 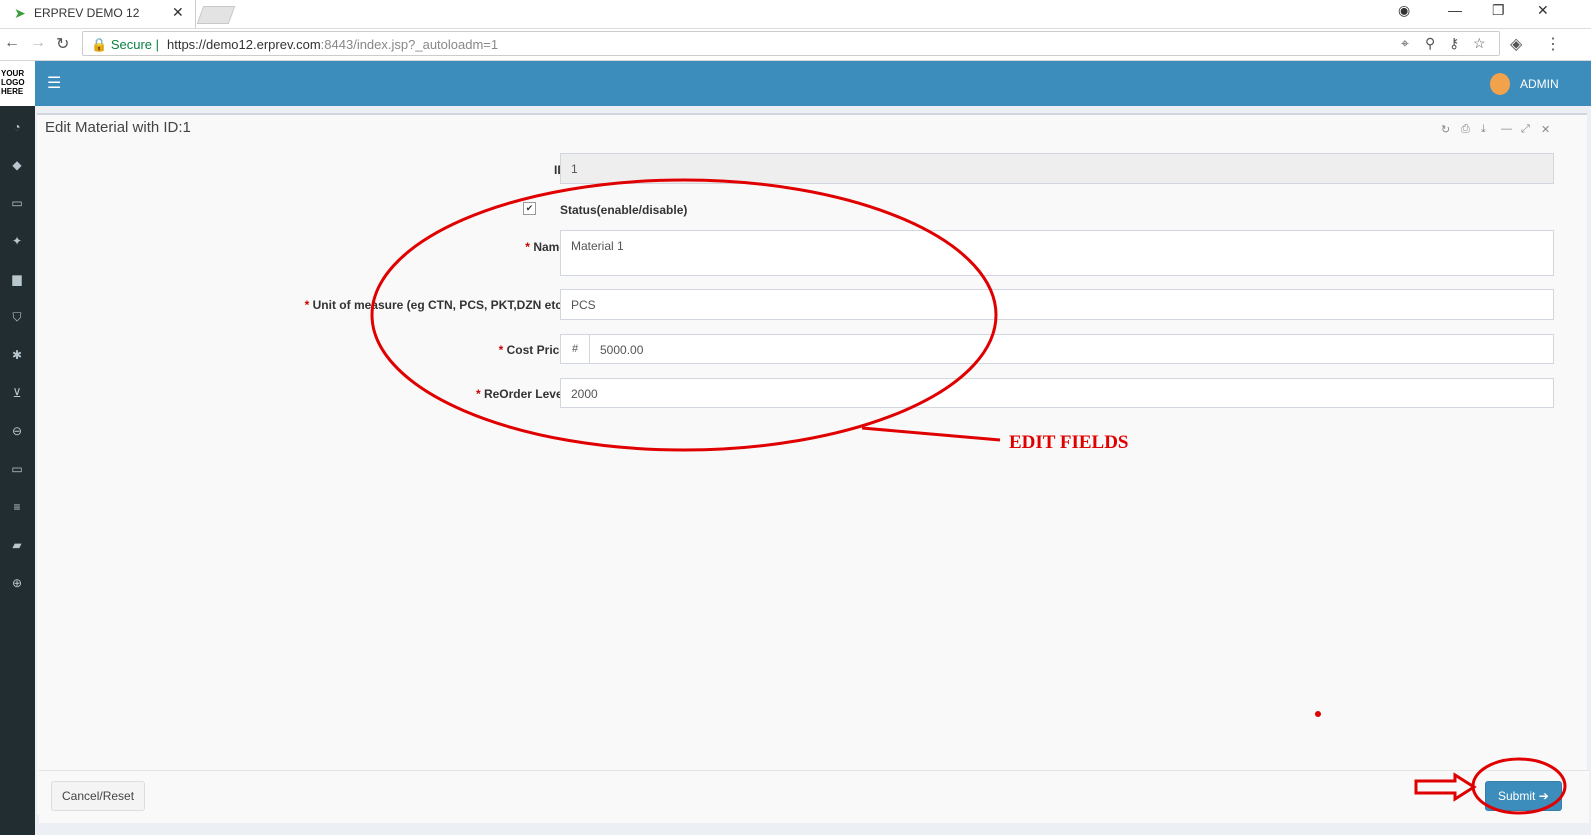 I want to click on forward-icon: →, so click(x=38, y=43).